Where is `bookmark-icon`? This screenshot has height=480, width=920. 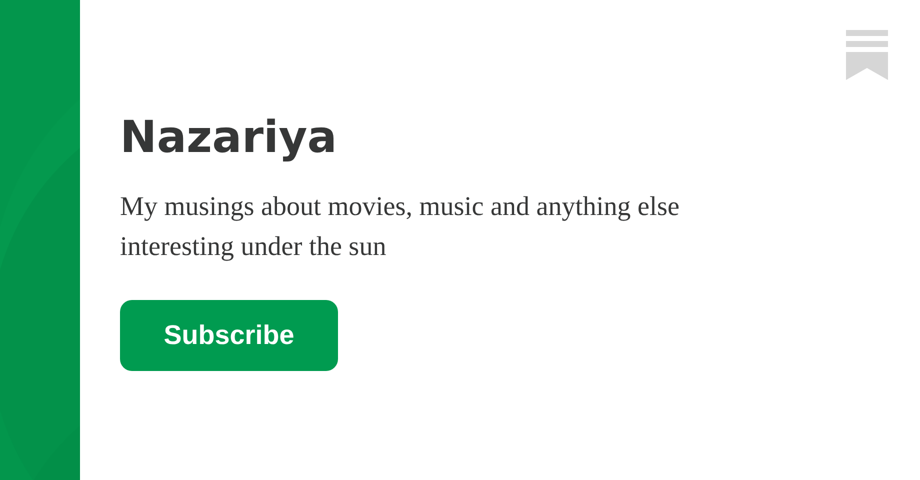 bookmark-icon is located at coordinates (867, 55).